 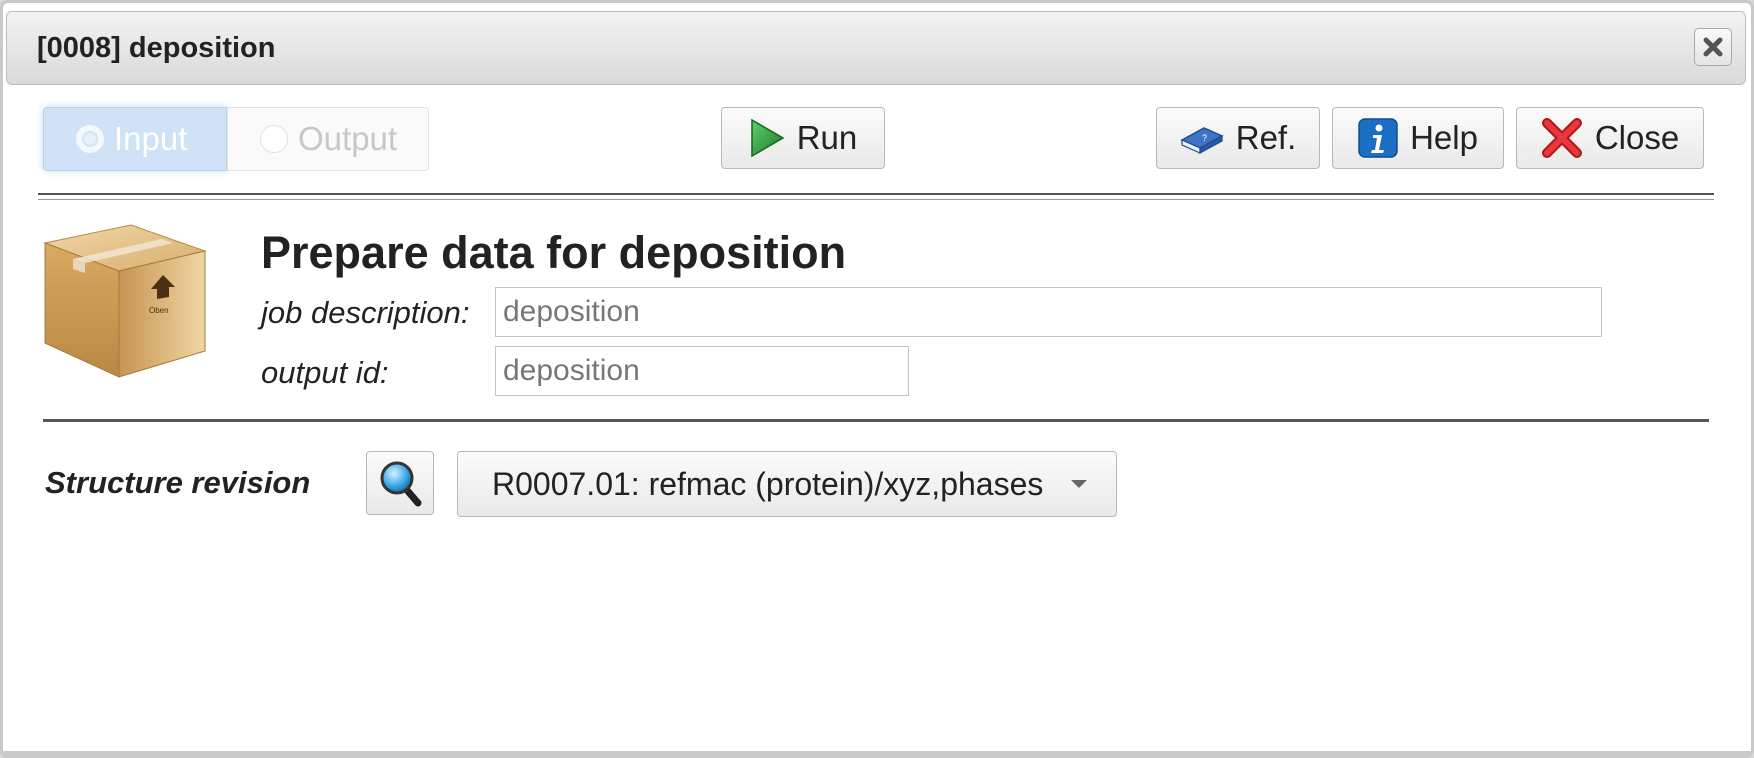 What do you see at coordinates (348, 138) in the screenshot?
I see `tab-output-label: Output` at bounding box center [348, 138].